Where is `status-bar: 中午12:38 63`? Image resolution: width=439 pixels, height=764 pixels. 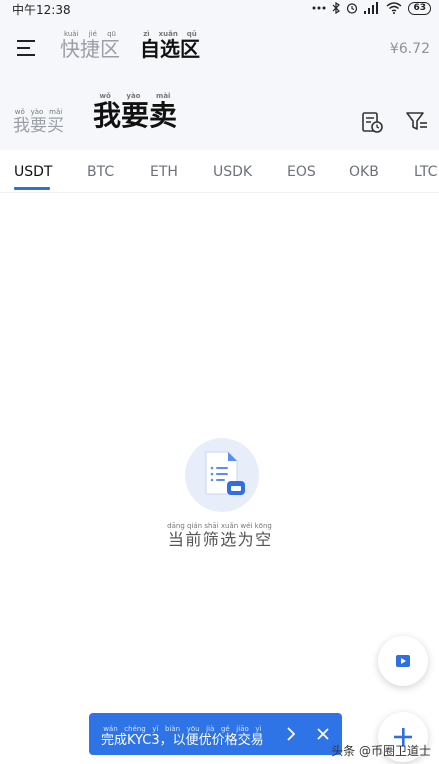
status-bar: 中午12:38 63 is located at coordinates (219, 9).